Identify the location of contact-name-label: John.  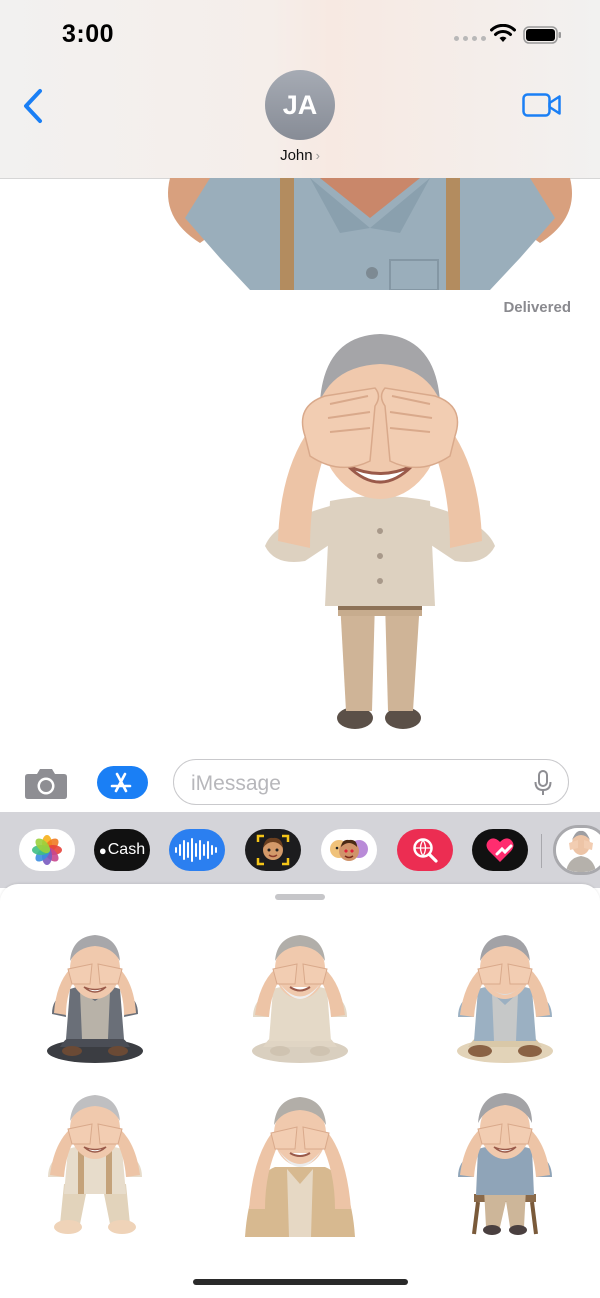
(296, 155).